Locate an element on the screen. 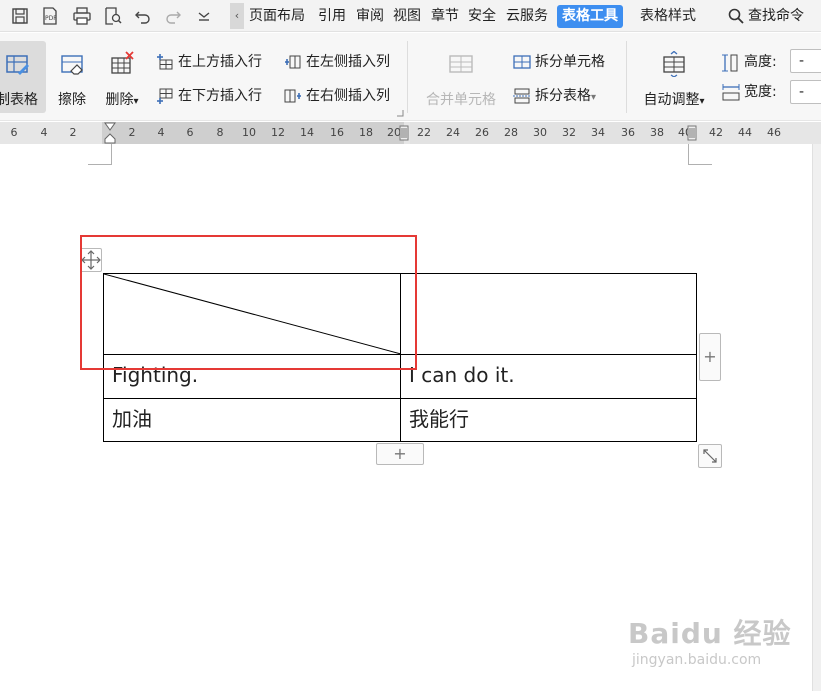 This screenshot has height=691, width=821. baidu-jingyan-watermark: Baidu 经验 jingyan.baidu.com is located at coordinates (718, 642).